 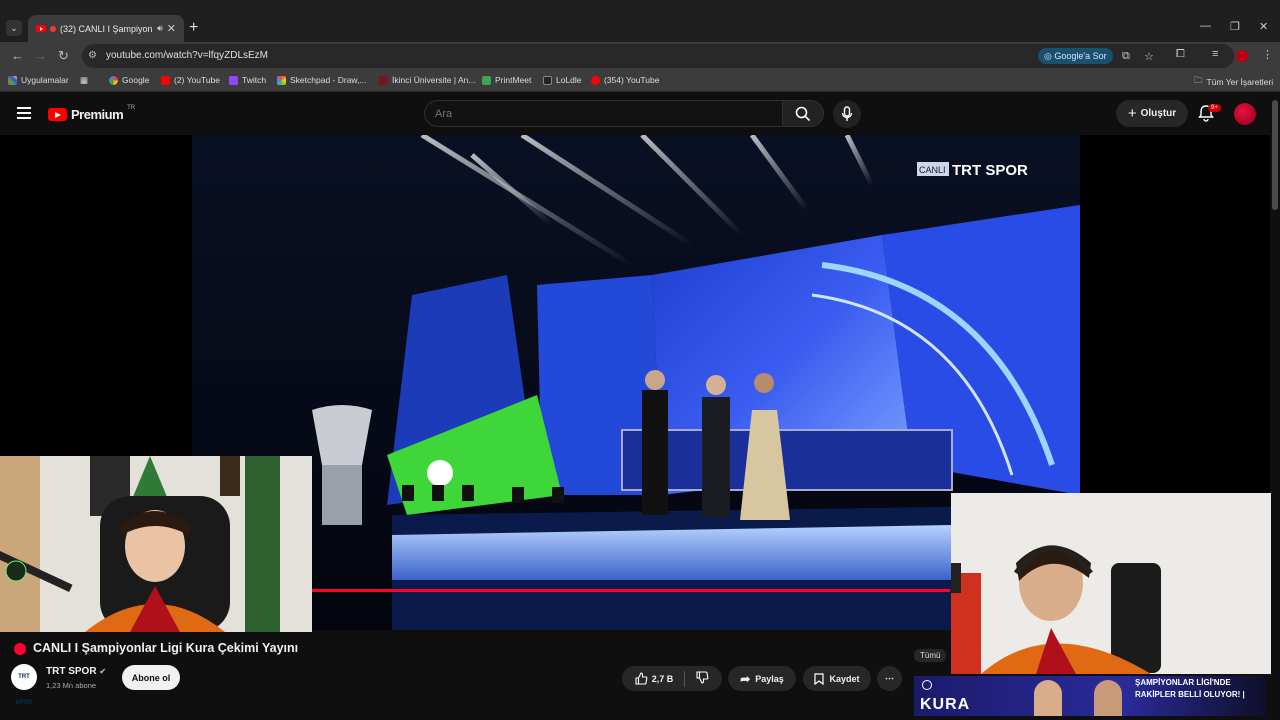 What do you see at coordinates (24, 685) in the screenshot?
I see `channel-avatar: TRT SPOR` at bounding box center [24, 685].